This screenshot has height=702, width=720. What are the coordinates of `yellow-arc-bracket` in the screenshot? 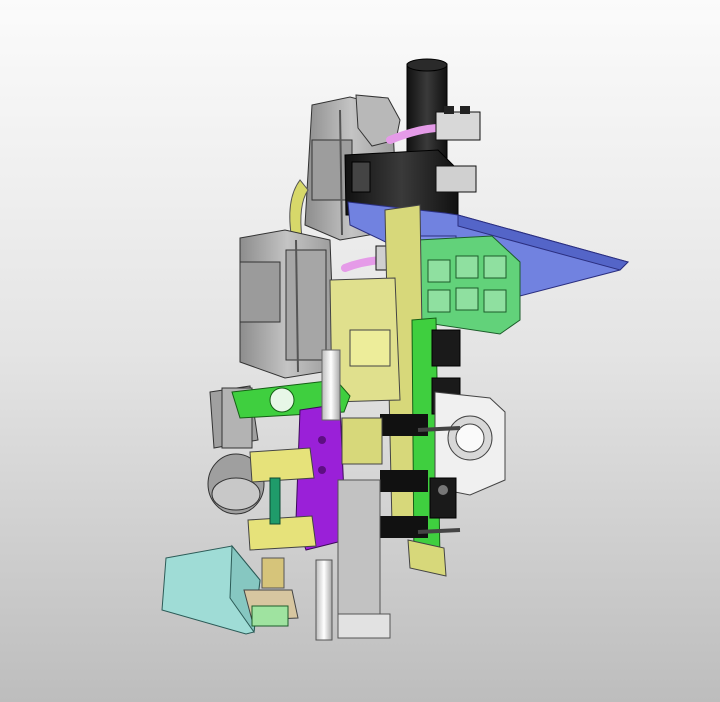 It's located at (299, 210).